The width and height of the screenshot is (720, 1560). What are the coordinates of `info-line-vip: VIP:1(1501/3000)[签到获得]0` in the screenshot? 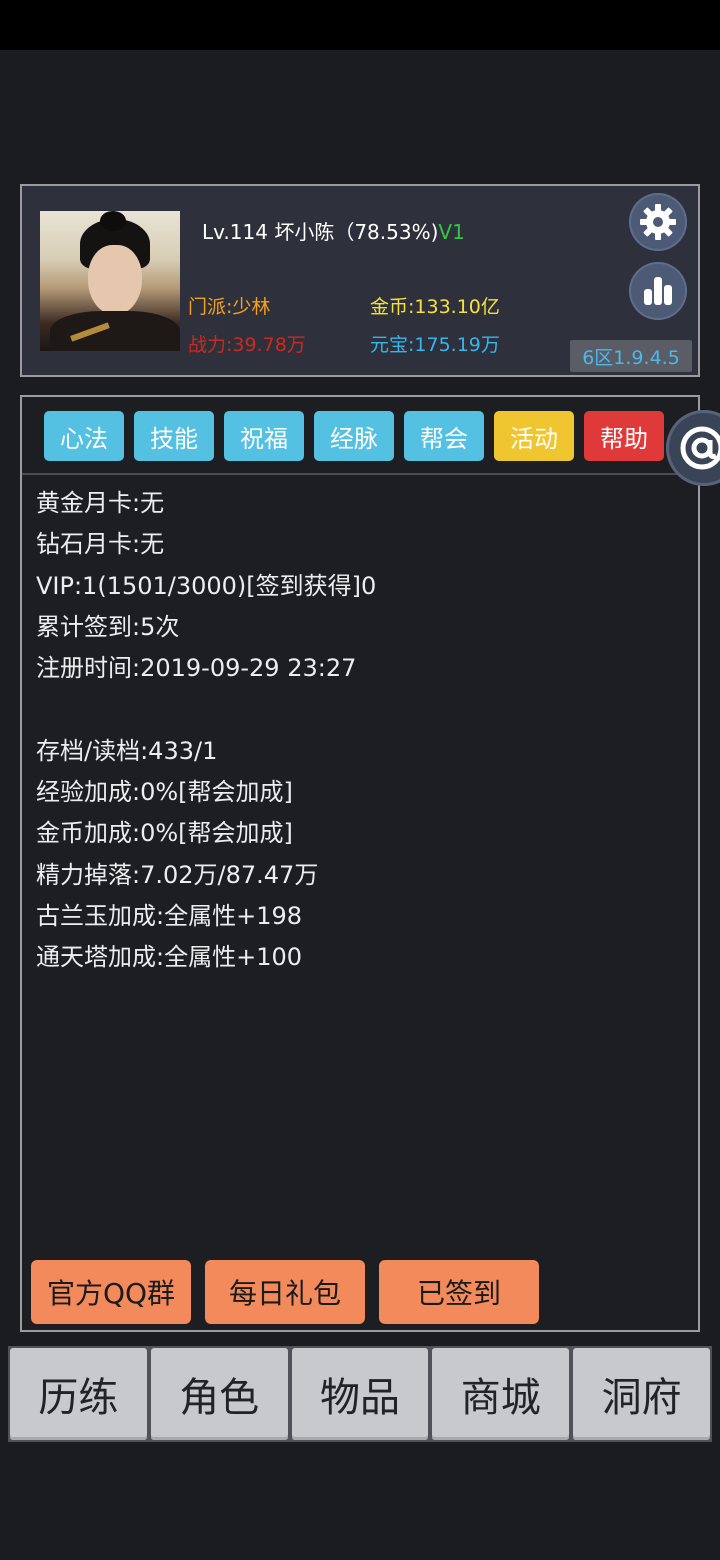 It's located at (206, 585).